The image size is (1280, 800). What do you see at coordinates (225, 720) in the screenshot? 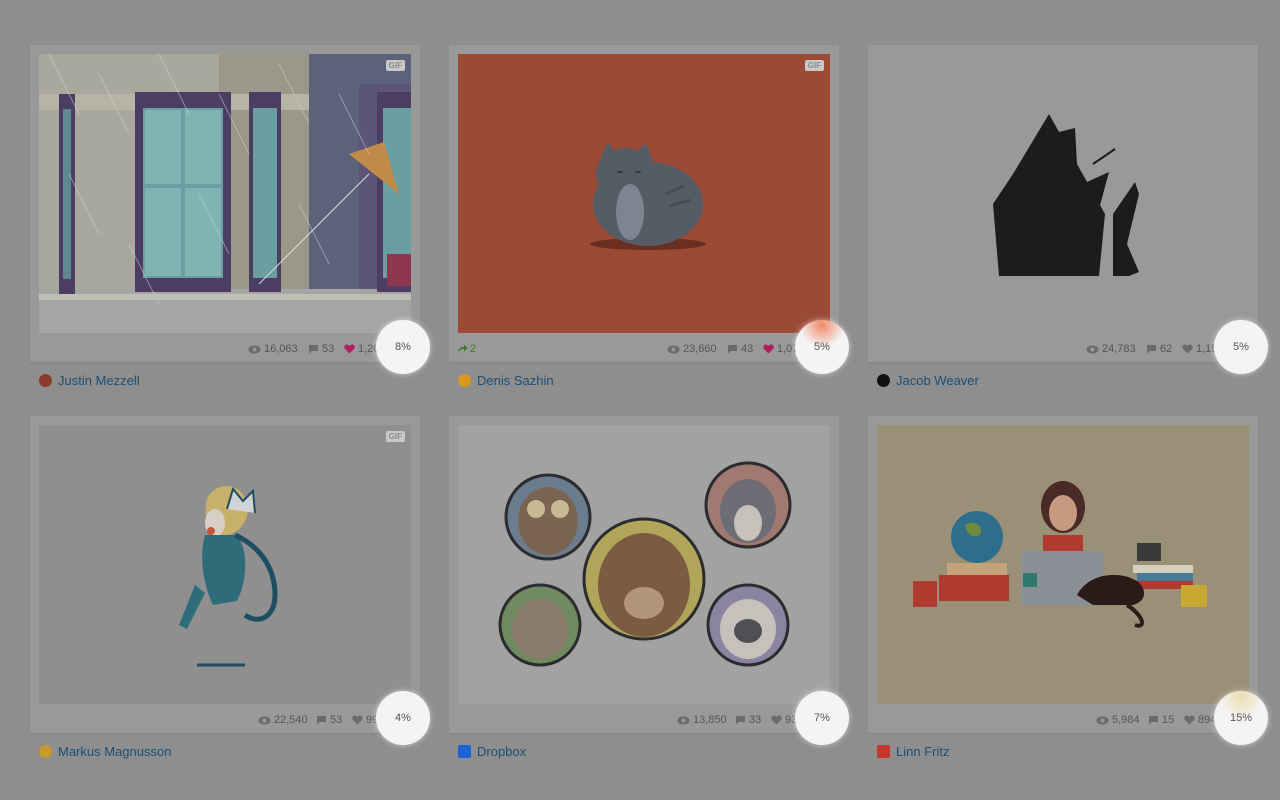
I see `shot-stats: 22,540 53 996` at bounding box center [225, 720].